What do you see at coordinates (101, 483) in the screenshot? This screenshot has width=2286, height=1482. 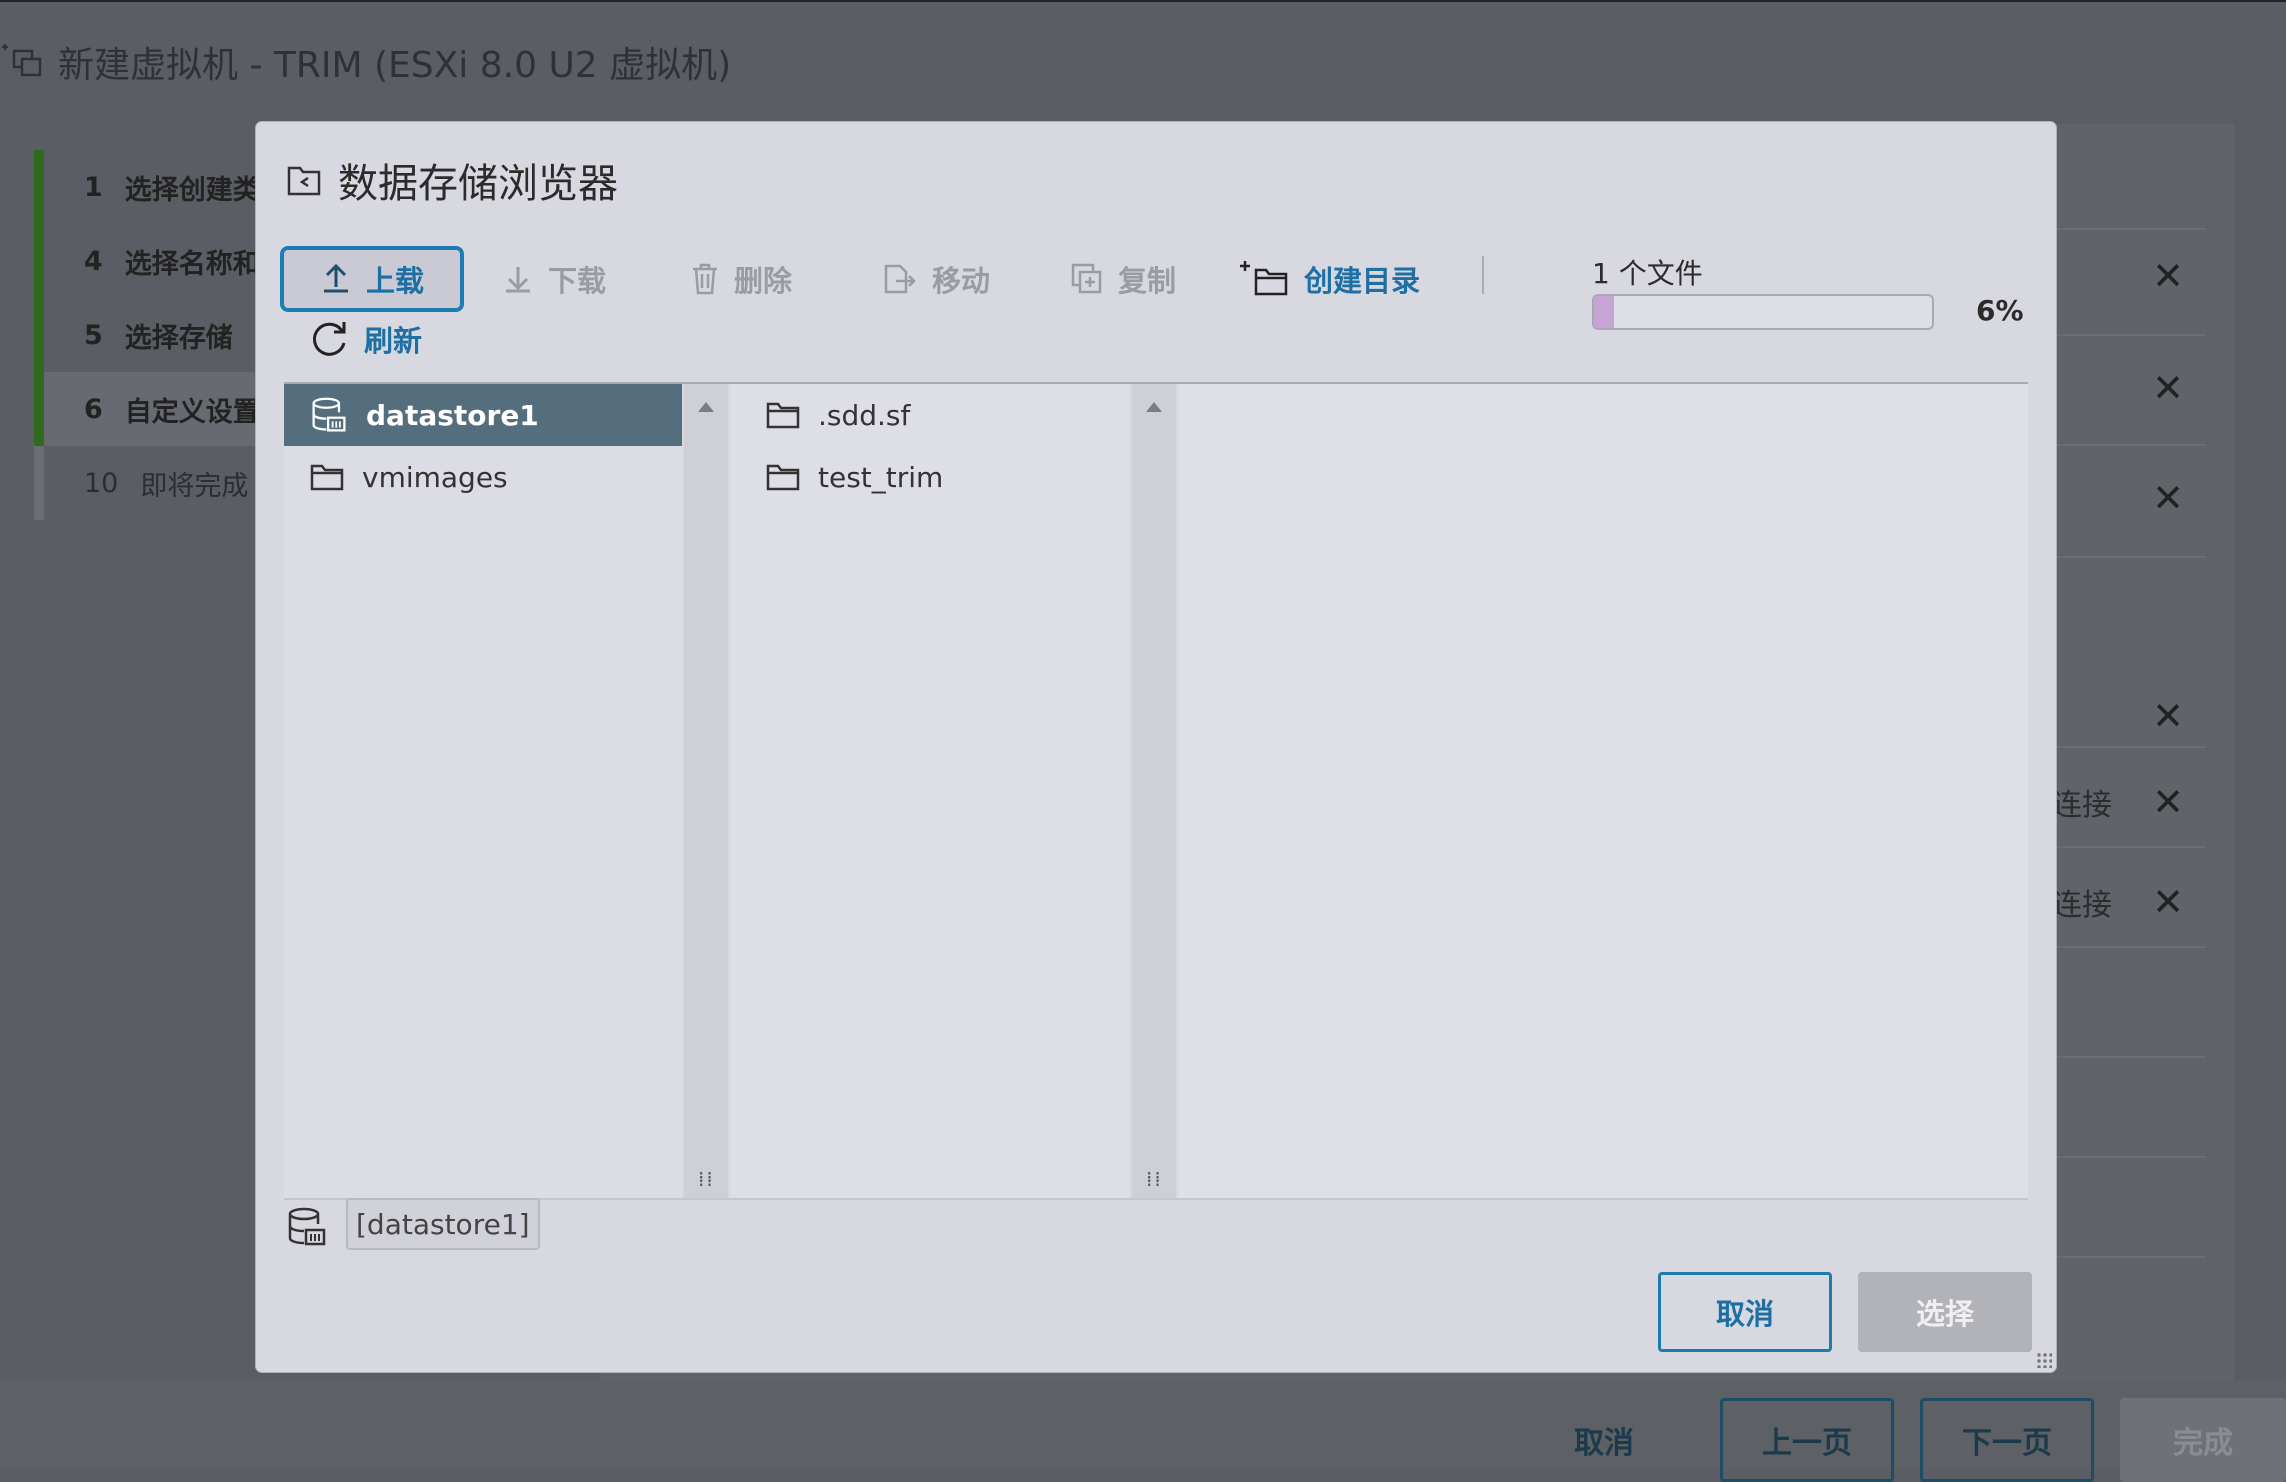 I see `step-number: 10` at bounding box center [101, 483].